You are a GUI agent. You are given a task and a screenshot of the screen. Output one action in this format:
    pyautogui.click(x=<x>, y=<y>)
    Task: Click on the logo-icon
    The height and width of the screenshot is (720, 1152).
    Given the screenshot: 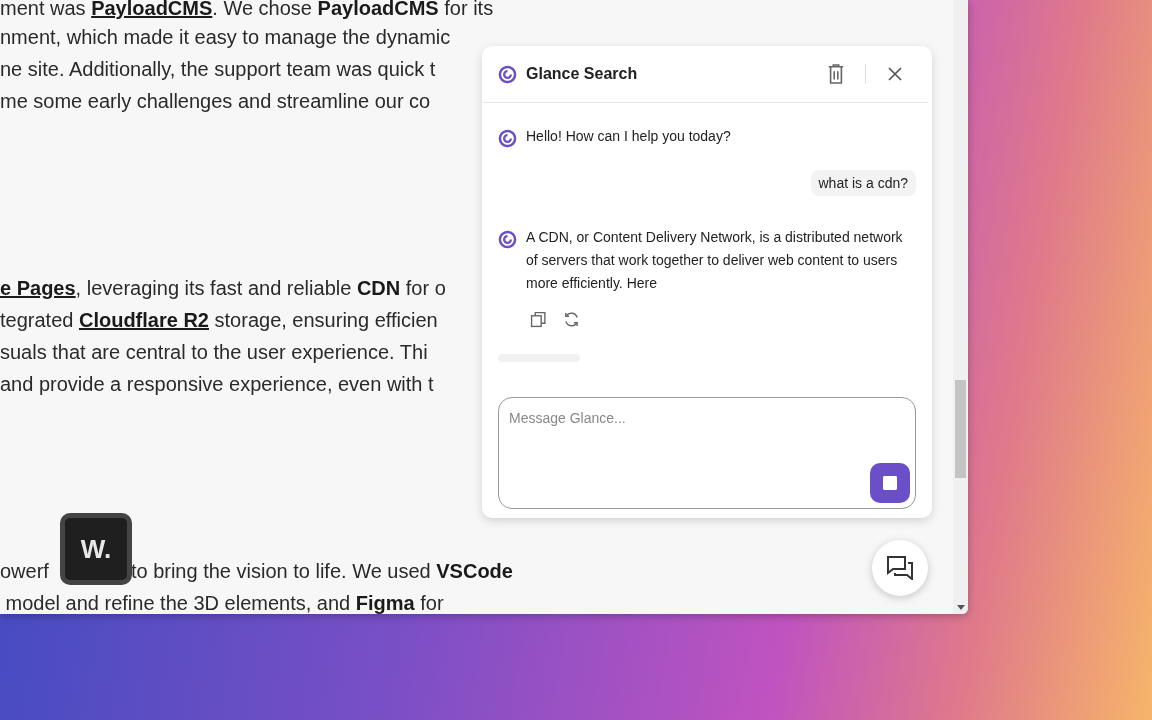 What is the action you would take?
    pyautogui.click(x=507, y=74)
    